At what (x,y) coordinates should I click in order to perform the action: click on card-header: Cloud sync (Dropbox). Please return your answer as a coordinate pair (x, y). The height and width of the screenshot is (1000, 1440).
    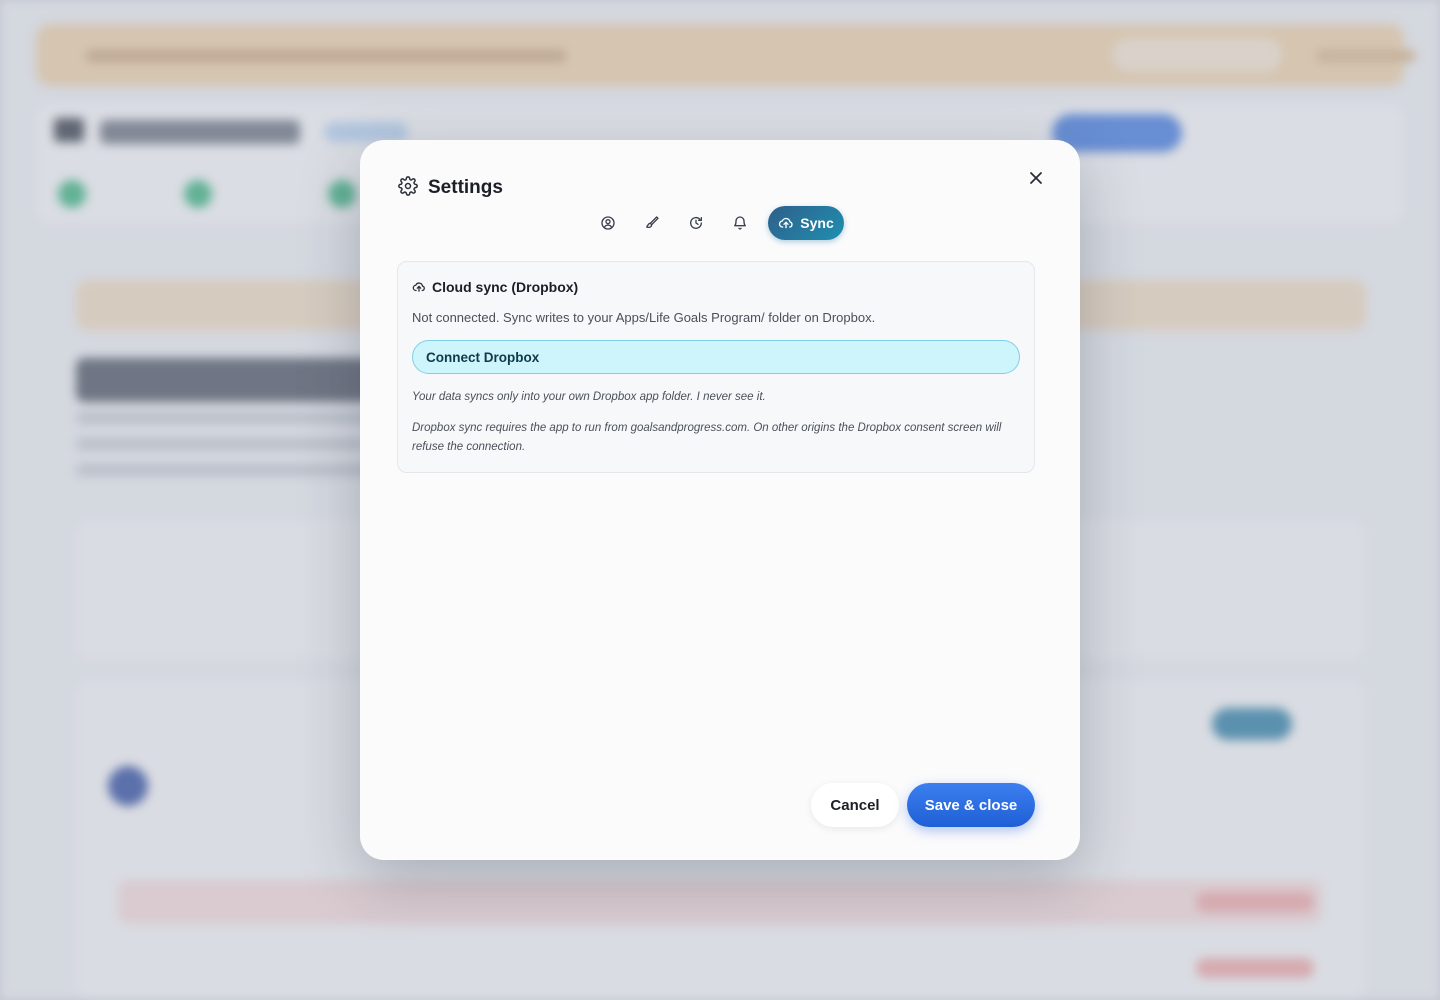
    Looking at the image, I should click on (495, 287).